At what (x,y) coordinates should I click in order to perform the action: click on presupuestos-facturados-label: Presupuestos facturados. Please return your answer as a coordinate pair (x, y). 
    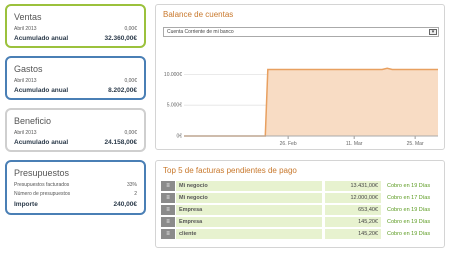
    Looking at the image, I should click on (42, 185).